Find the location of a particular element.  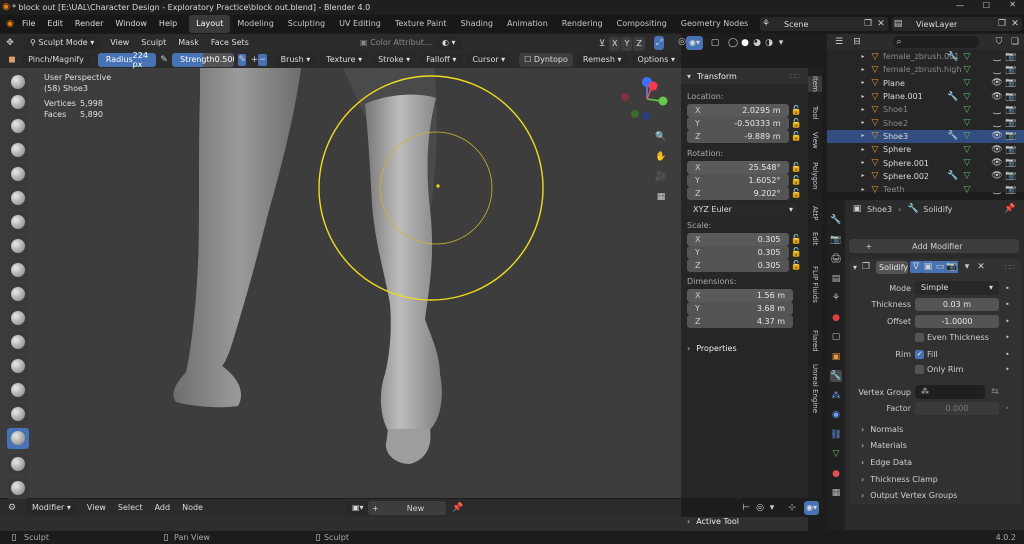

wireframe-shading-icon: ◯ is located at coordinates (733, 43).